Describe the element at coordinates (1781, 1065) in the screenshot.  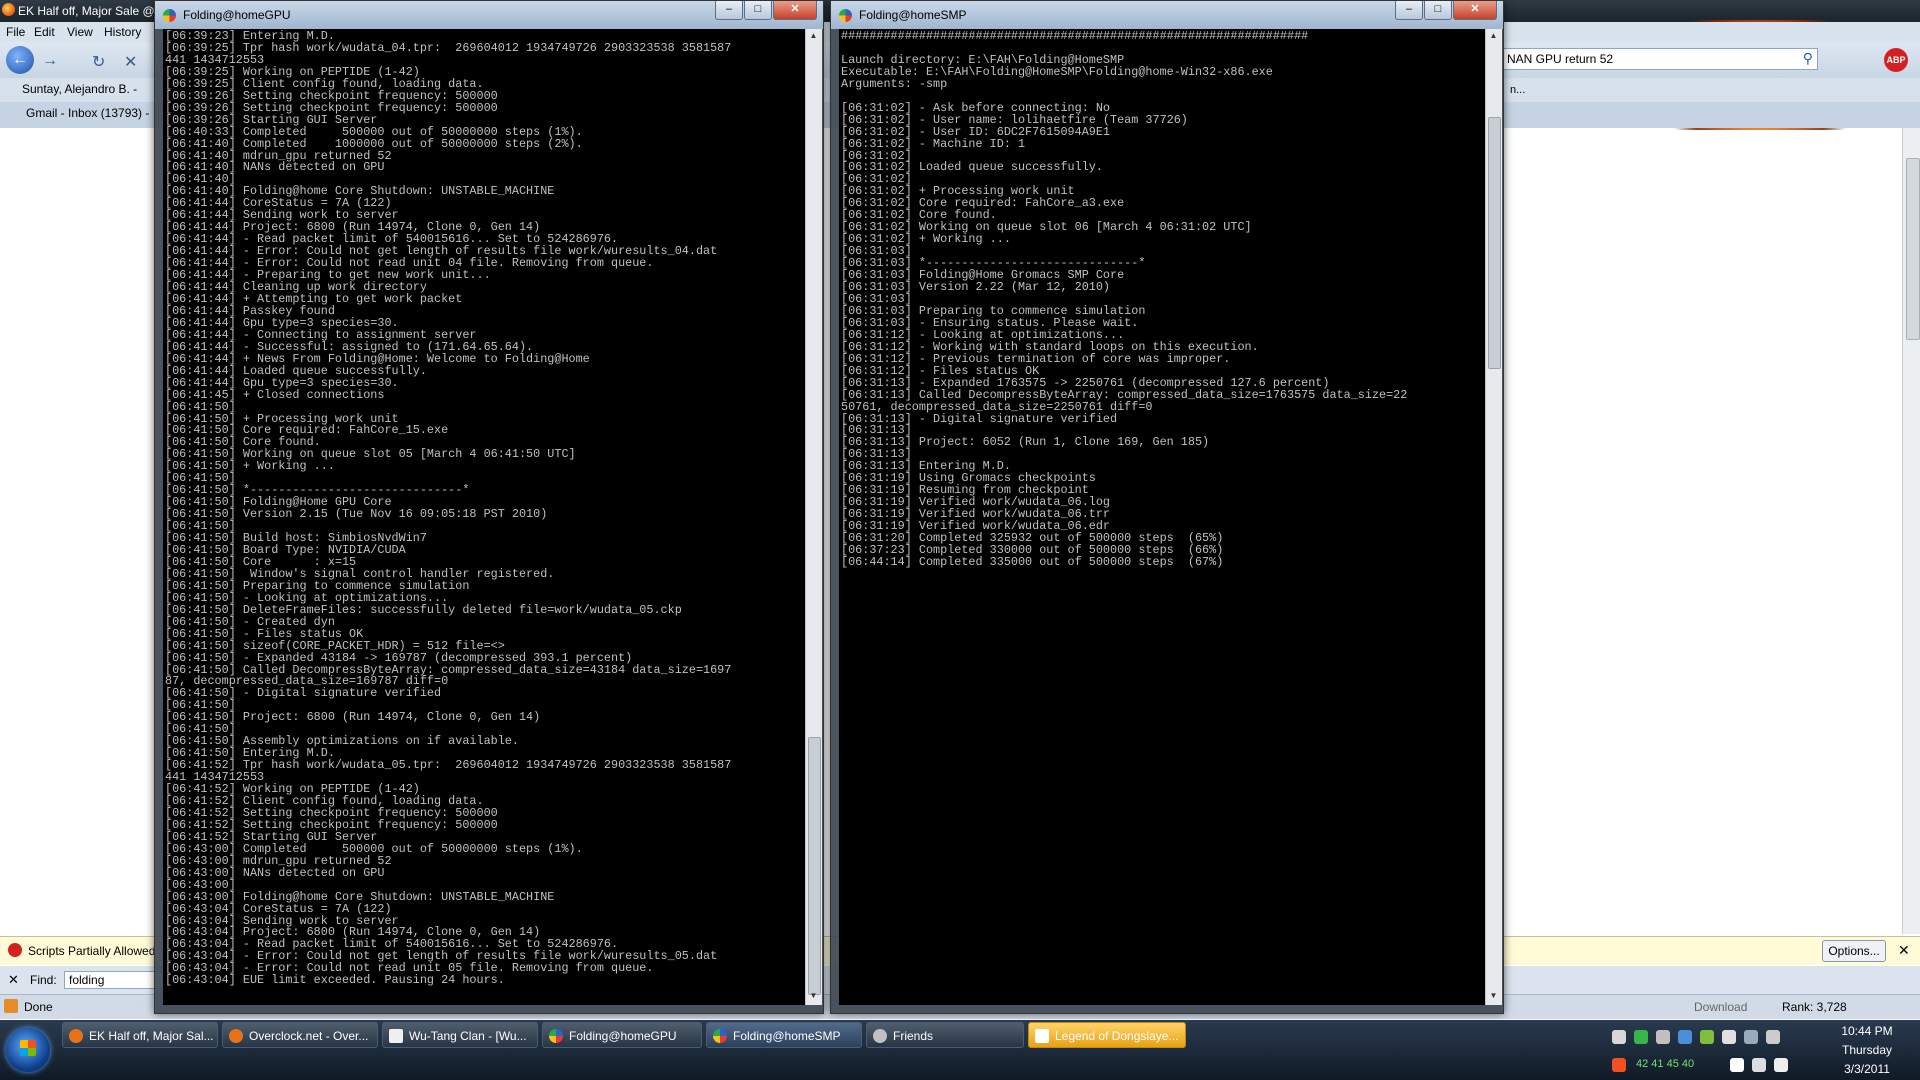
I see `volume-icon` at that location.